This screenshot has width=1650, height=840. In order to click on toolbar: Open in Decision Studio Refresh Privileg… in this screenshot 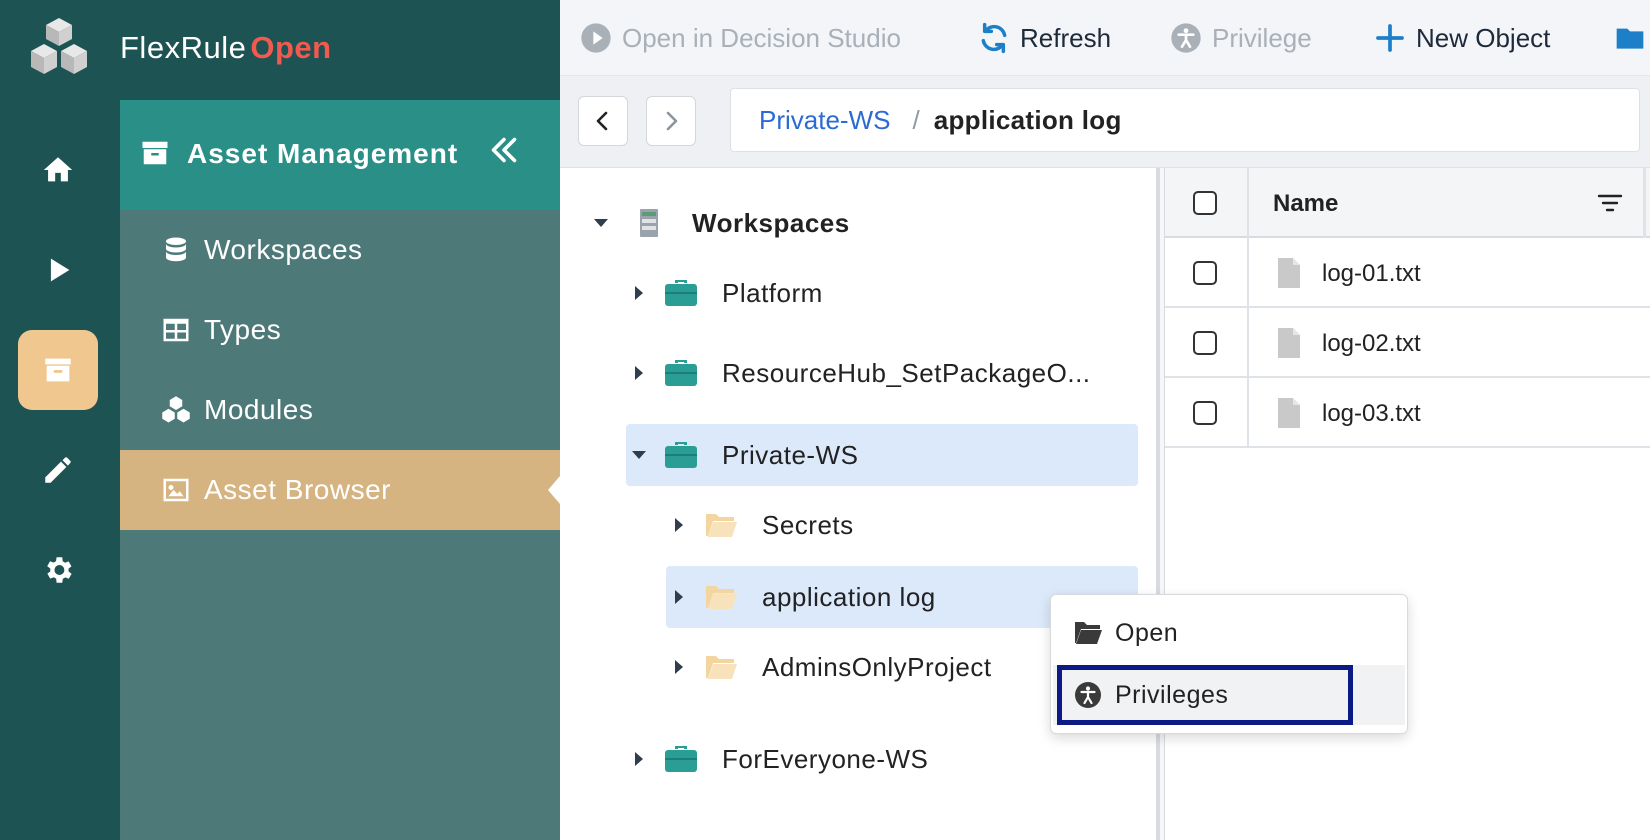, I will do `click(1105, 38)`.